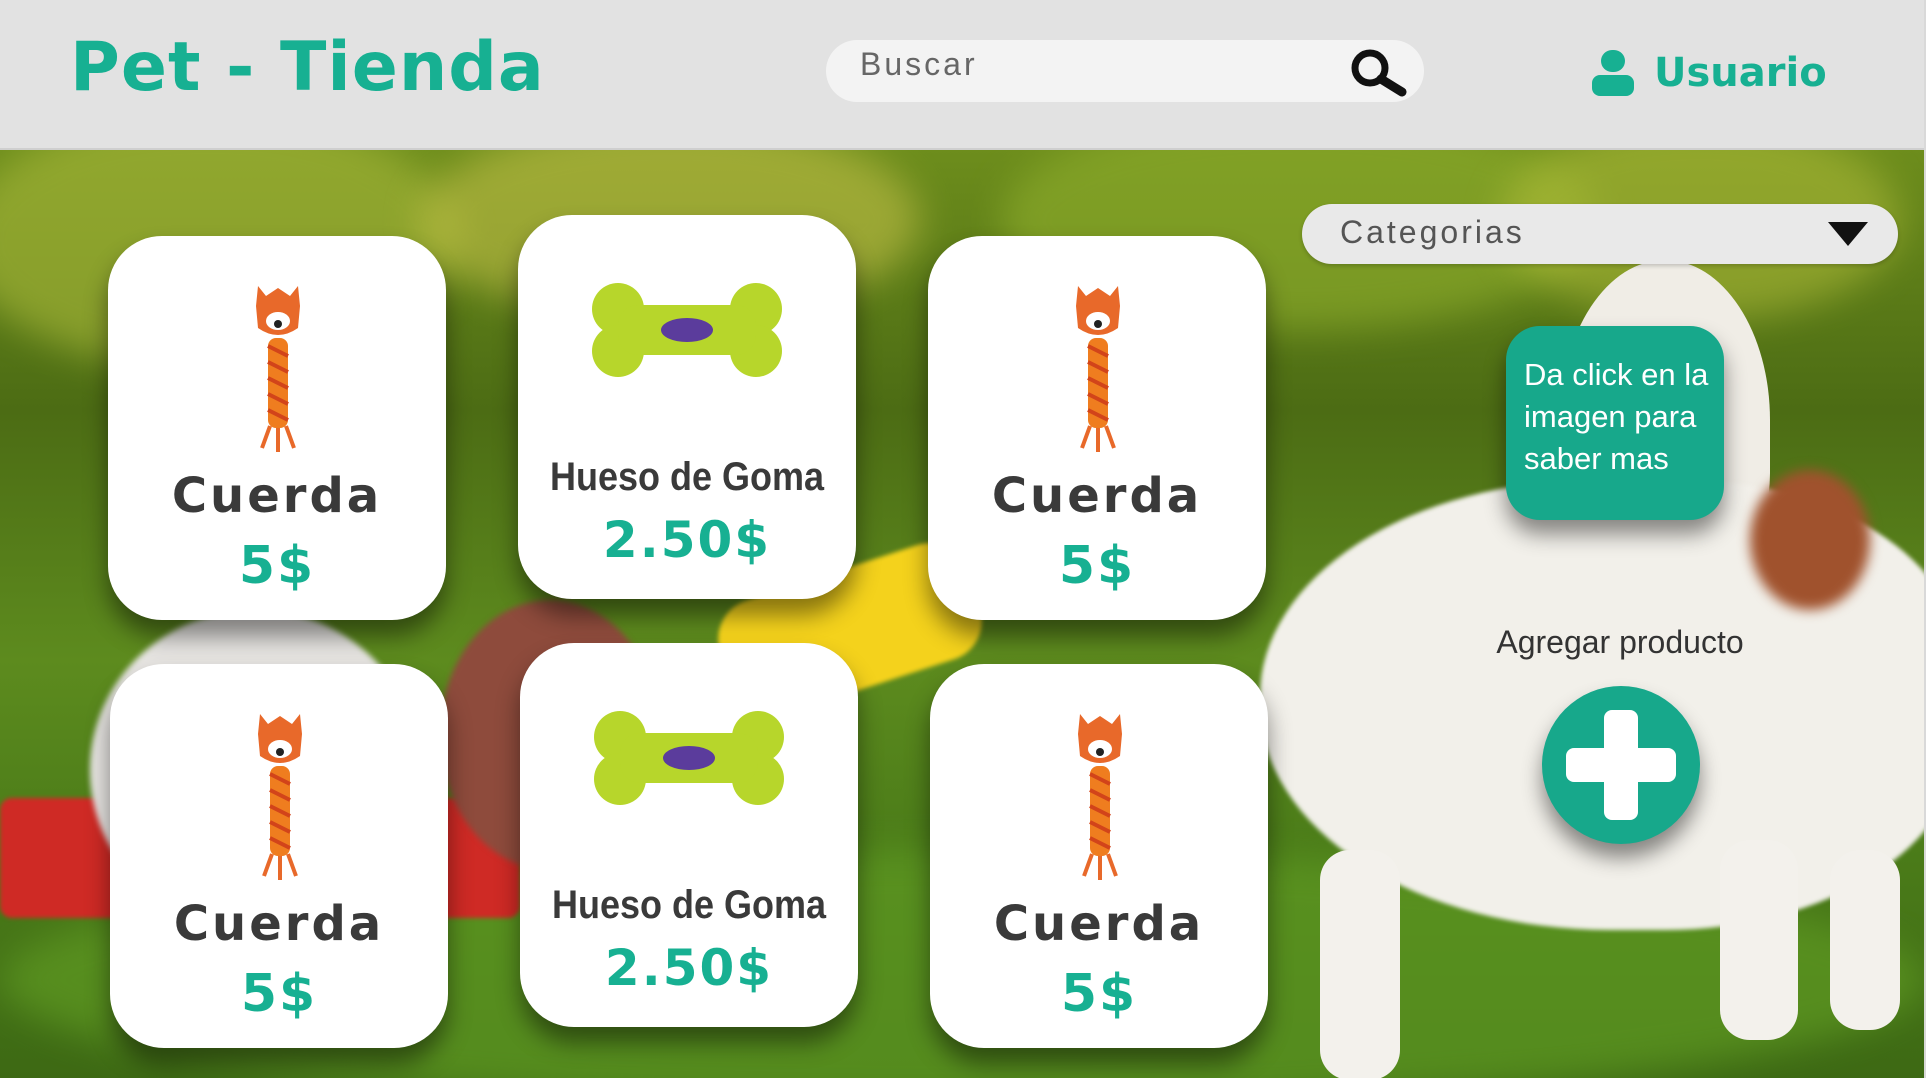 This screenshot has height=1084, width=1930. Describe the element at coordinates (1377, 72) in the screenshot. I see `search-icon` at that location.